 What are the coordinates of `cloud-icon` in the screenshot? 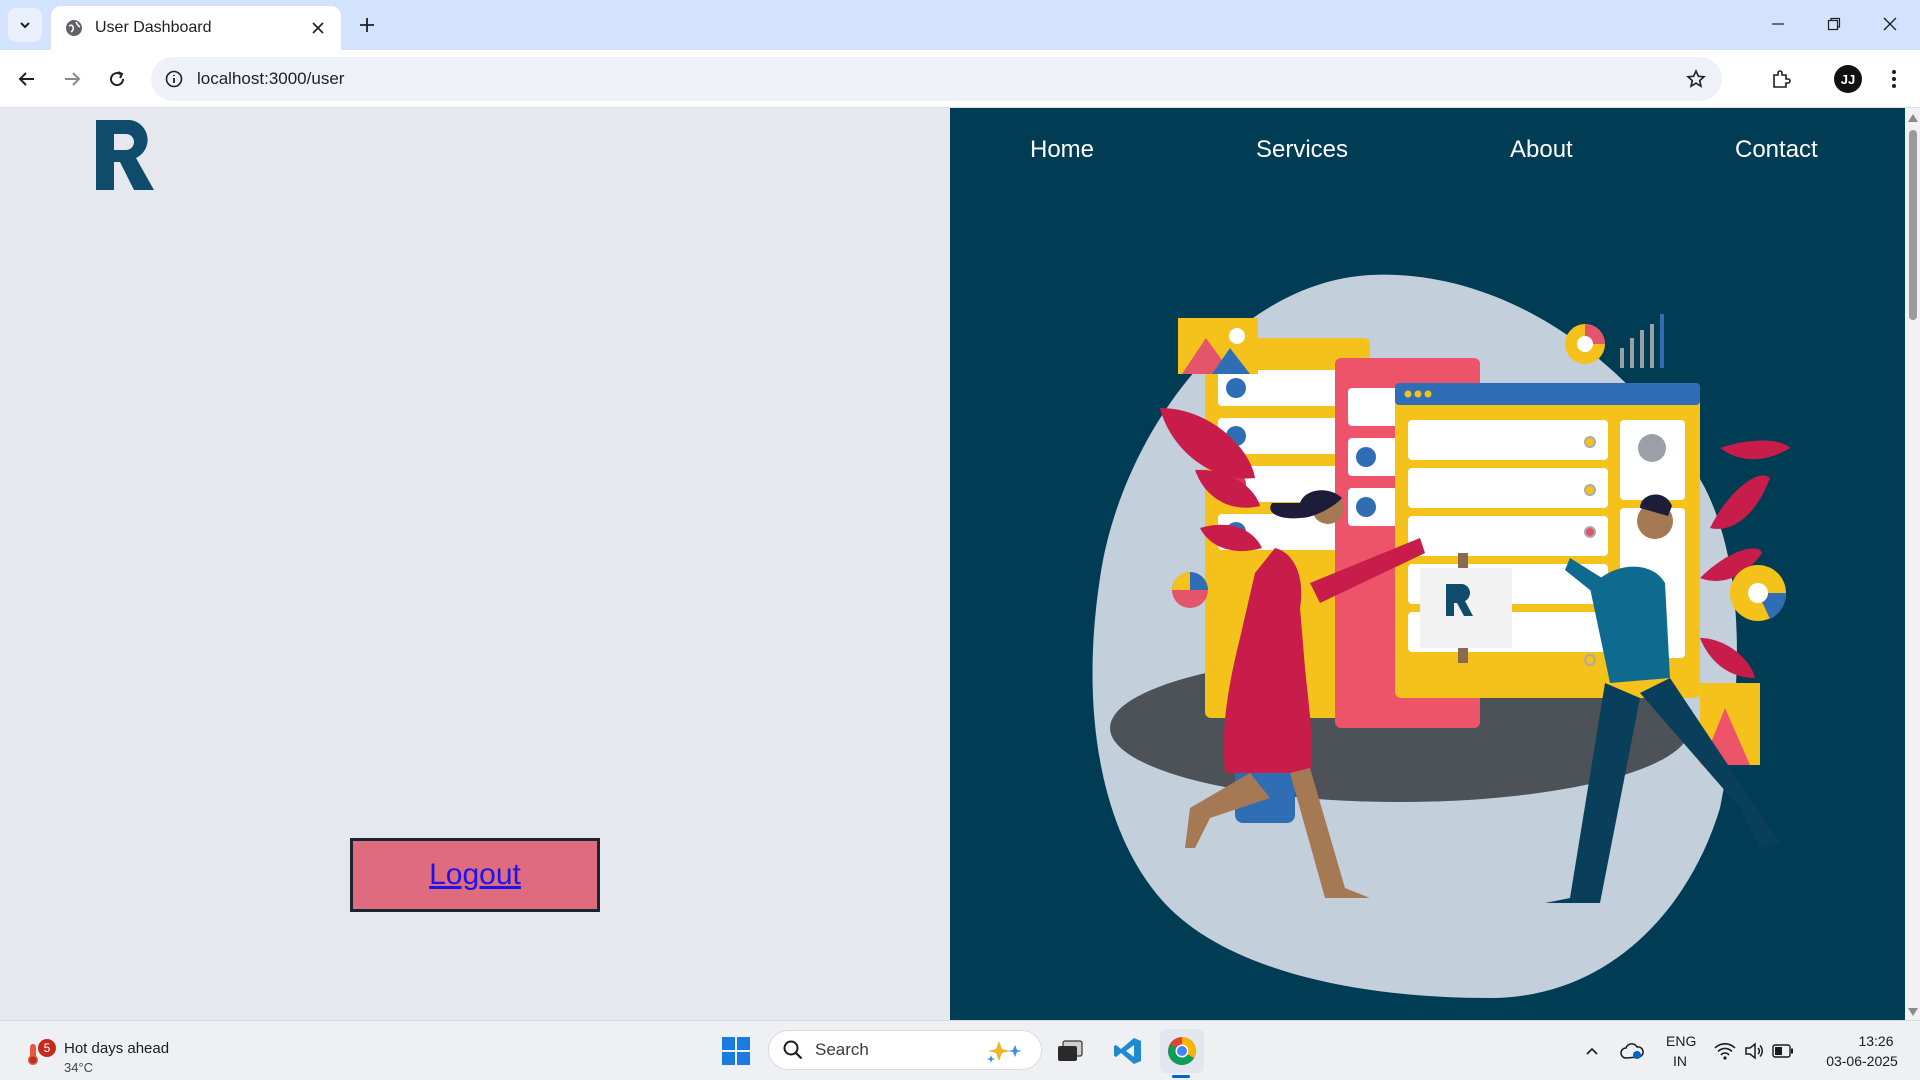 It's located at (1632, 1051).